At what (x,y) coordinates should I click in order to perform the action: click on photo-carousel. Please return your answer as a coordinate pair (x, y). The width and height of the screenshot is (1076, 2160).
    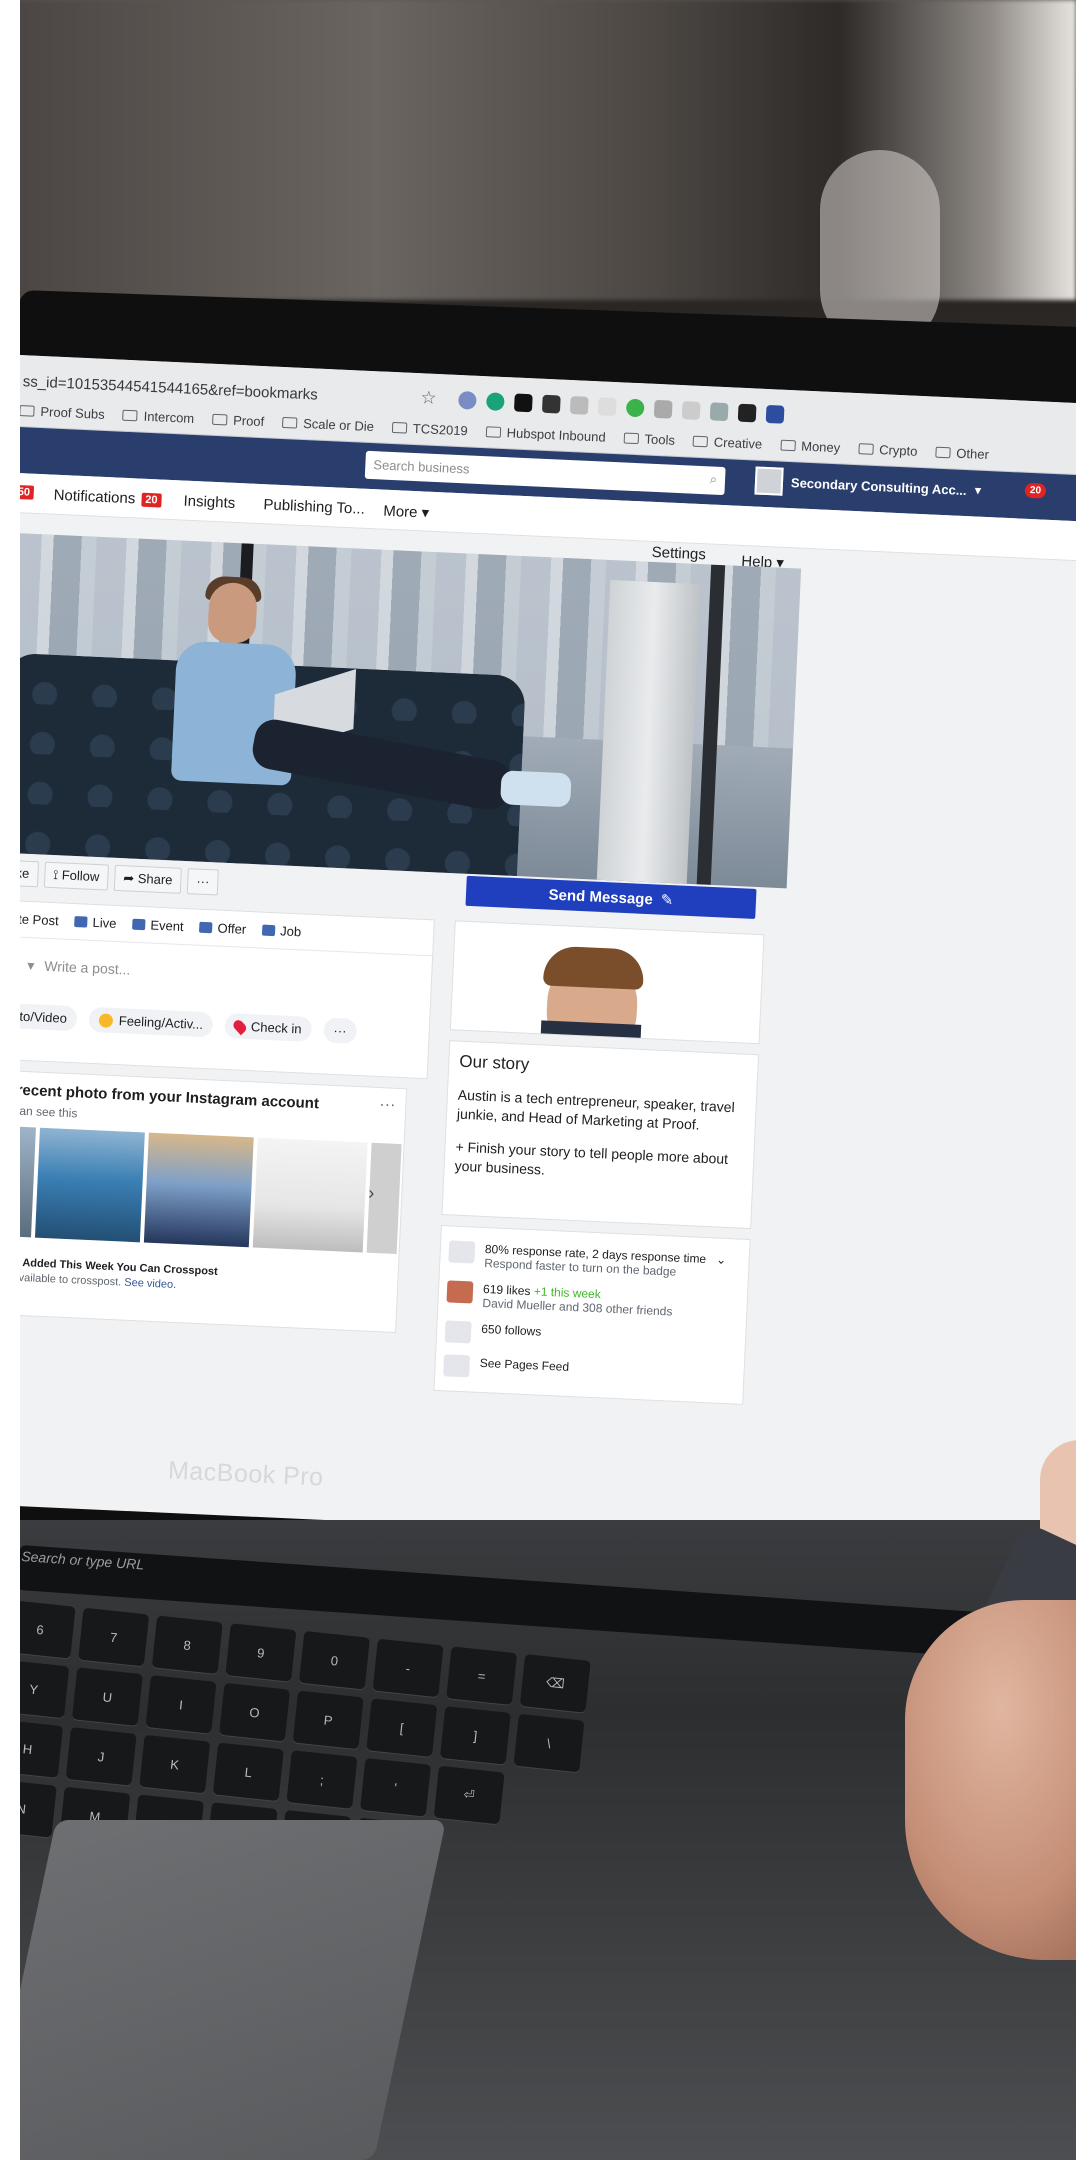
    Looking at the image, I should click on (201, 1190).